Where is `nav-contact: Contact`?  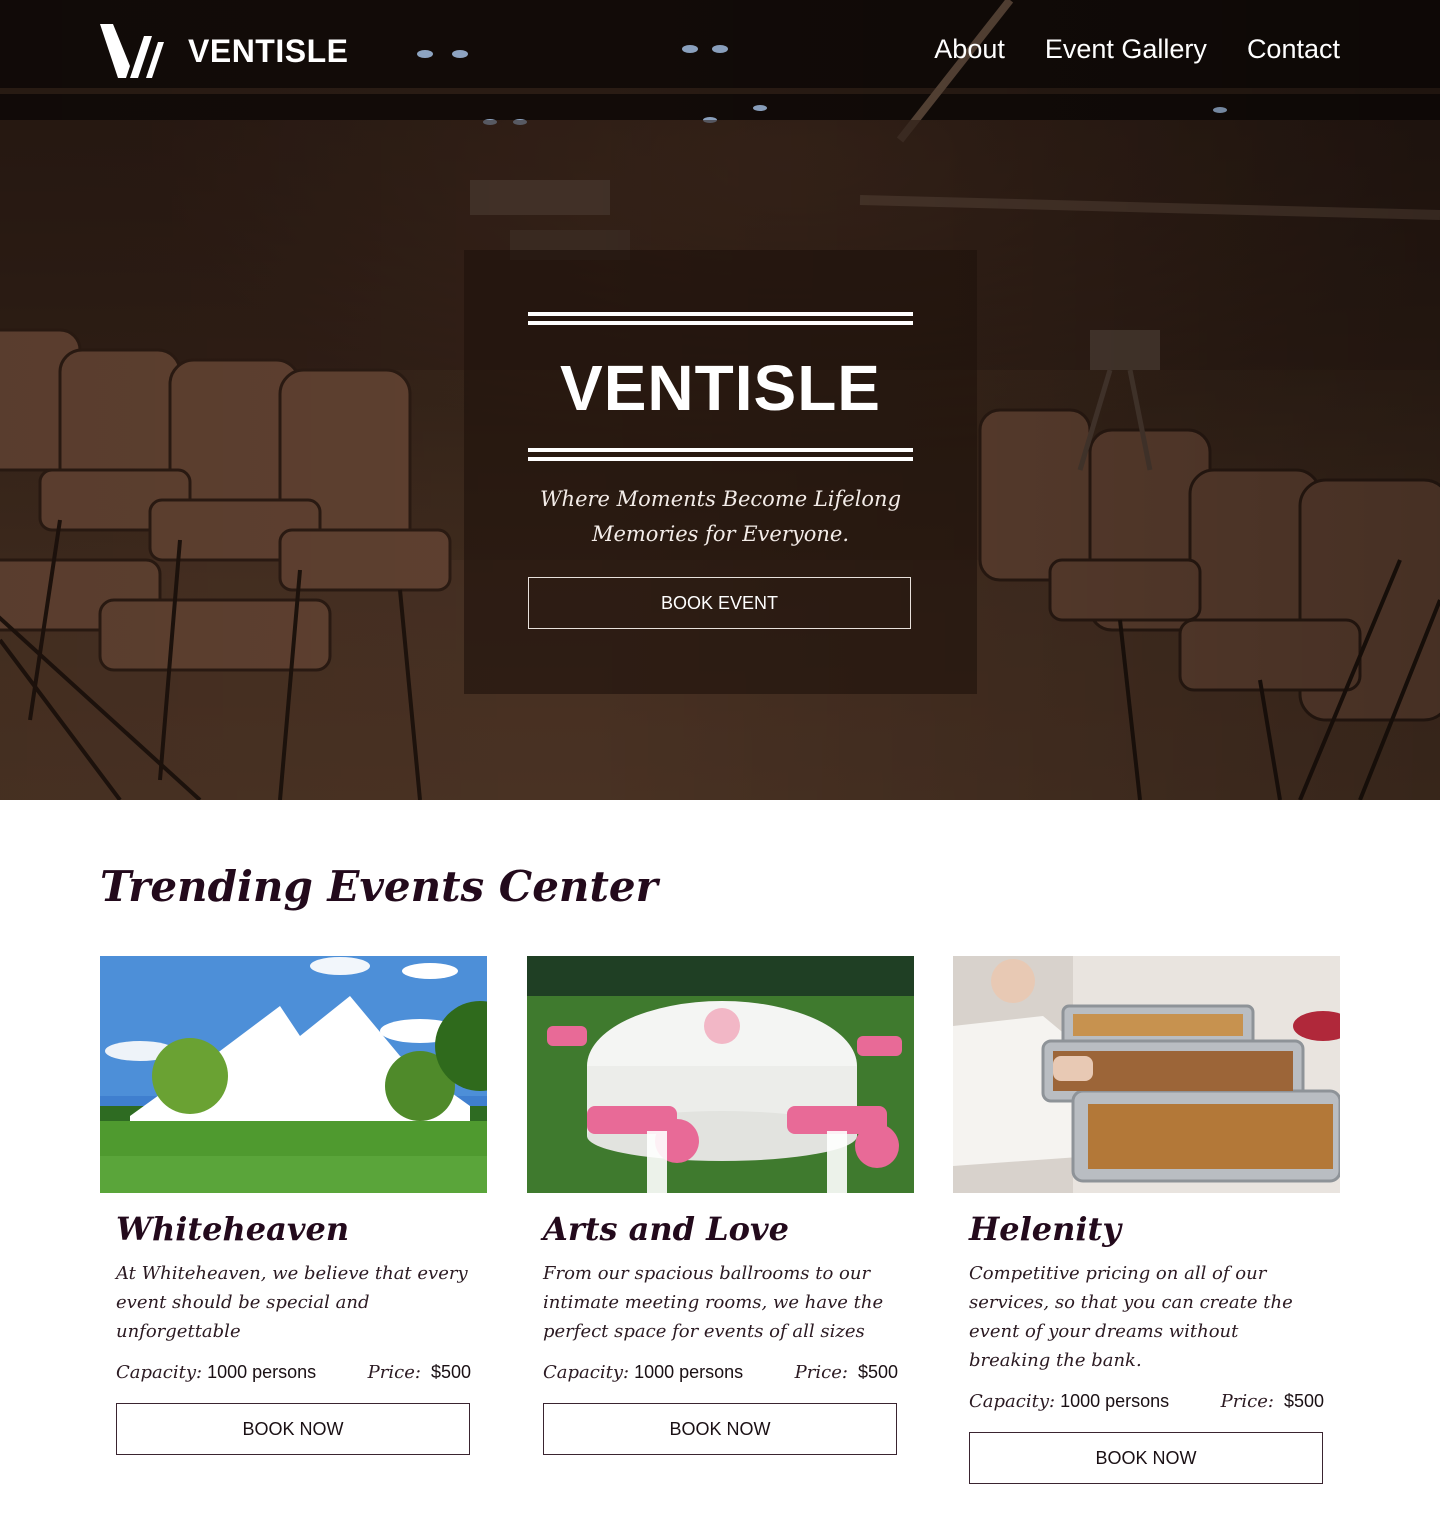
nav-contact: Contact is located at coordinates (1293, 49).